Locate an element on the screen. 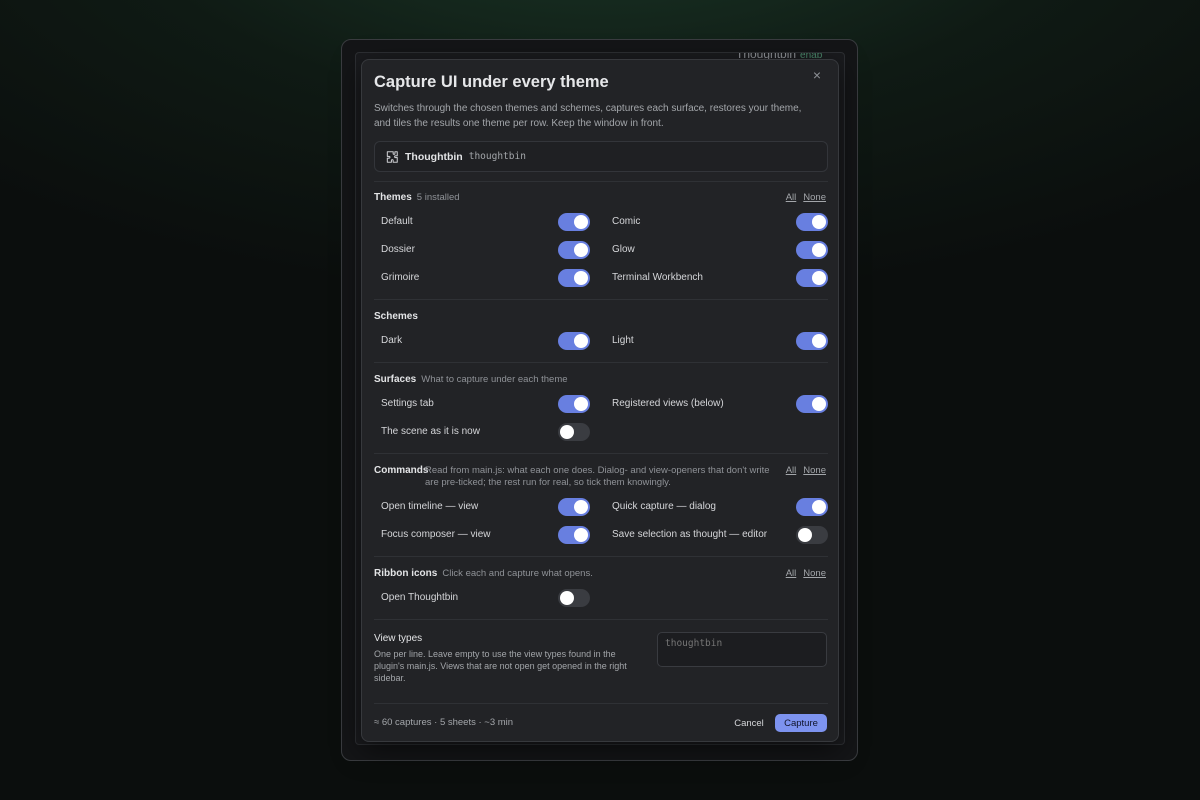  command-row-focus-composer: Focus composer — view is located at coordinates (488, 536).